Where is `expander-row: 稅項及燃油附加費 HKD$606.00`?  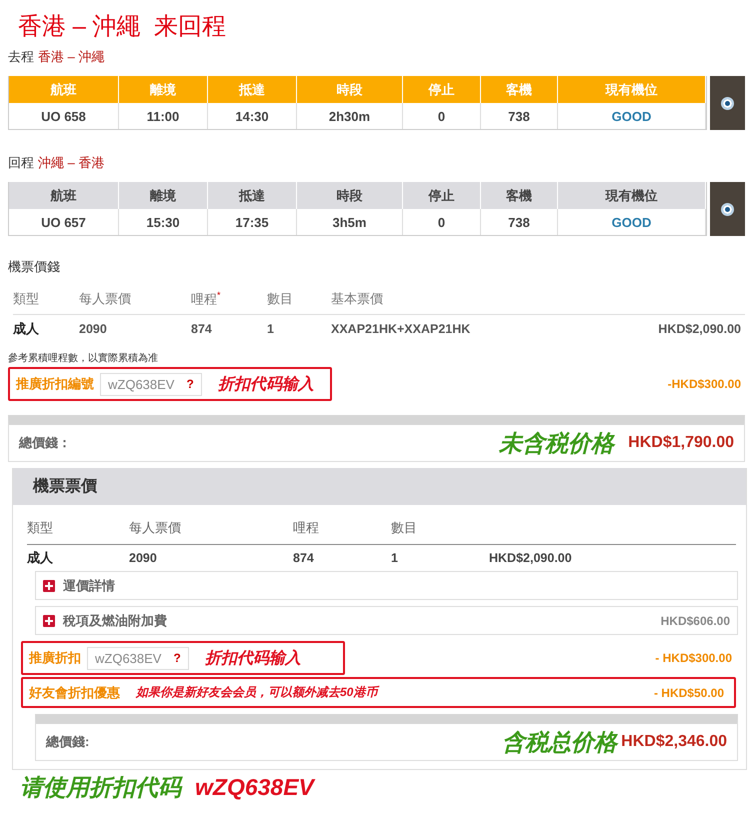
expander-row: 稅項及燃油附加費 HKD$606.00 is located at coordinates (386, 620).